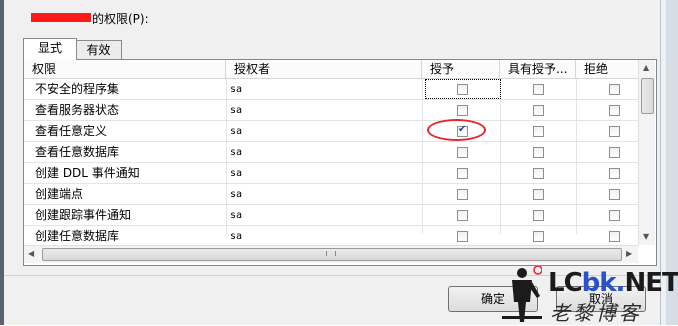  I want to click on scroll-right-arrow-icon: ▶, so click(629, 254).